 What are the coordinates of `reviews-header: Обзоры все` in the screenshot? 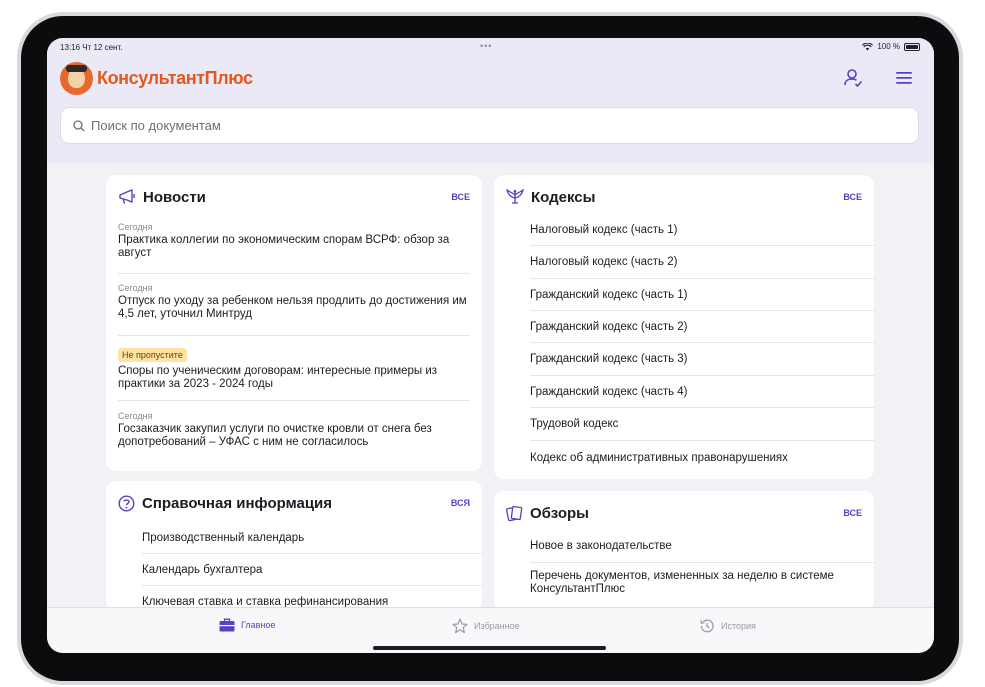 It's located at (684, 513).